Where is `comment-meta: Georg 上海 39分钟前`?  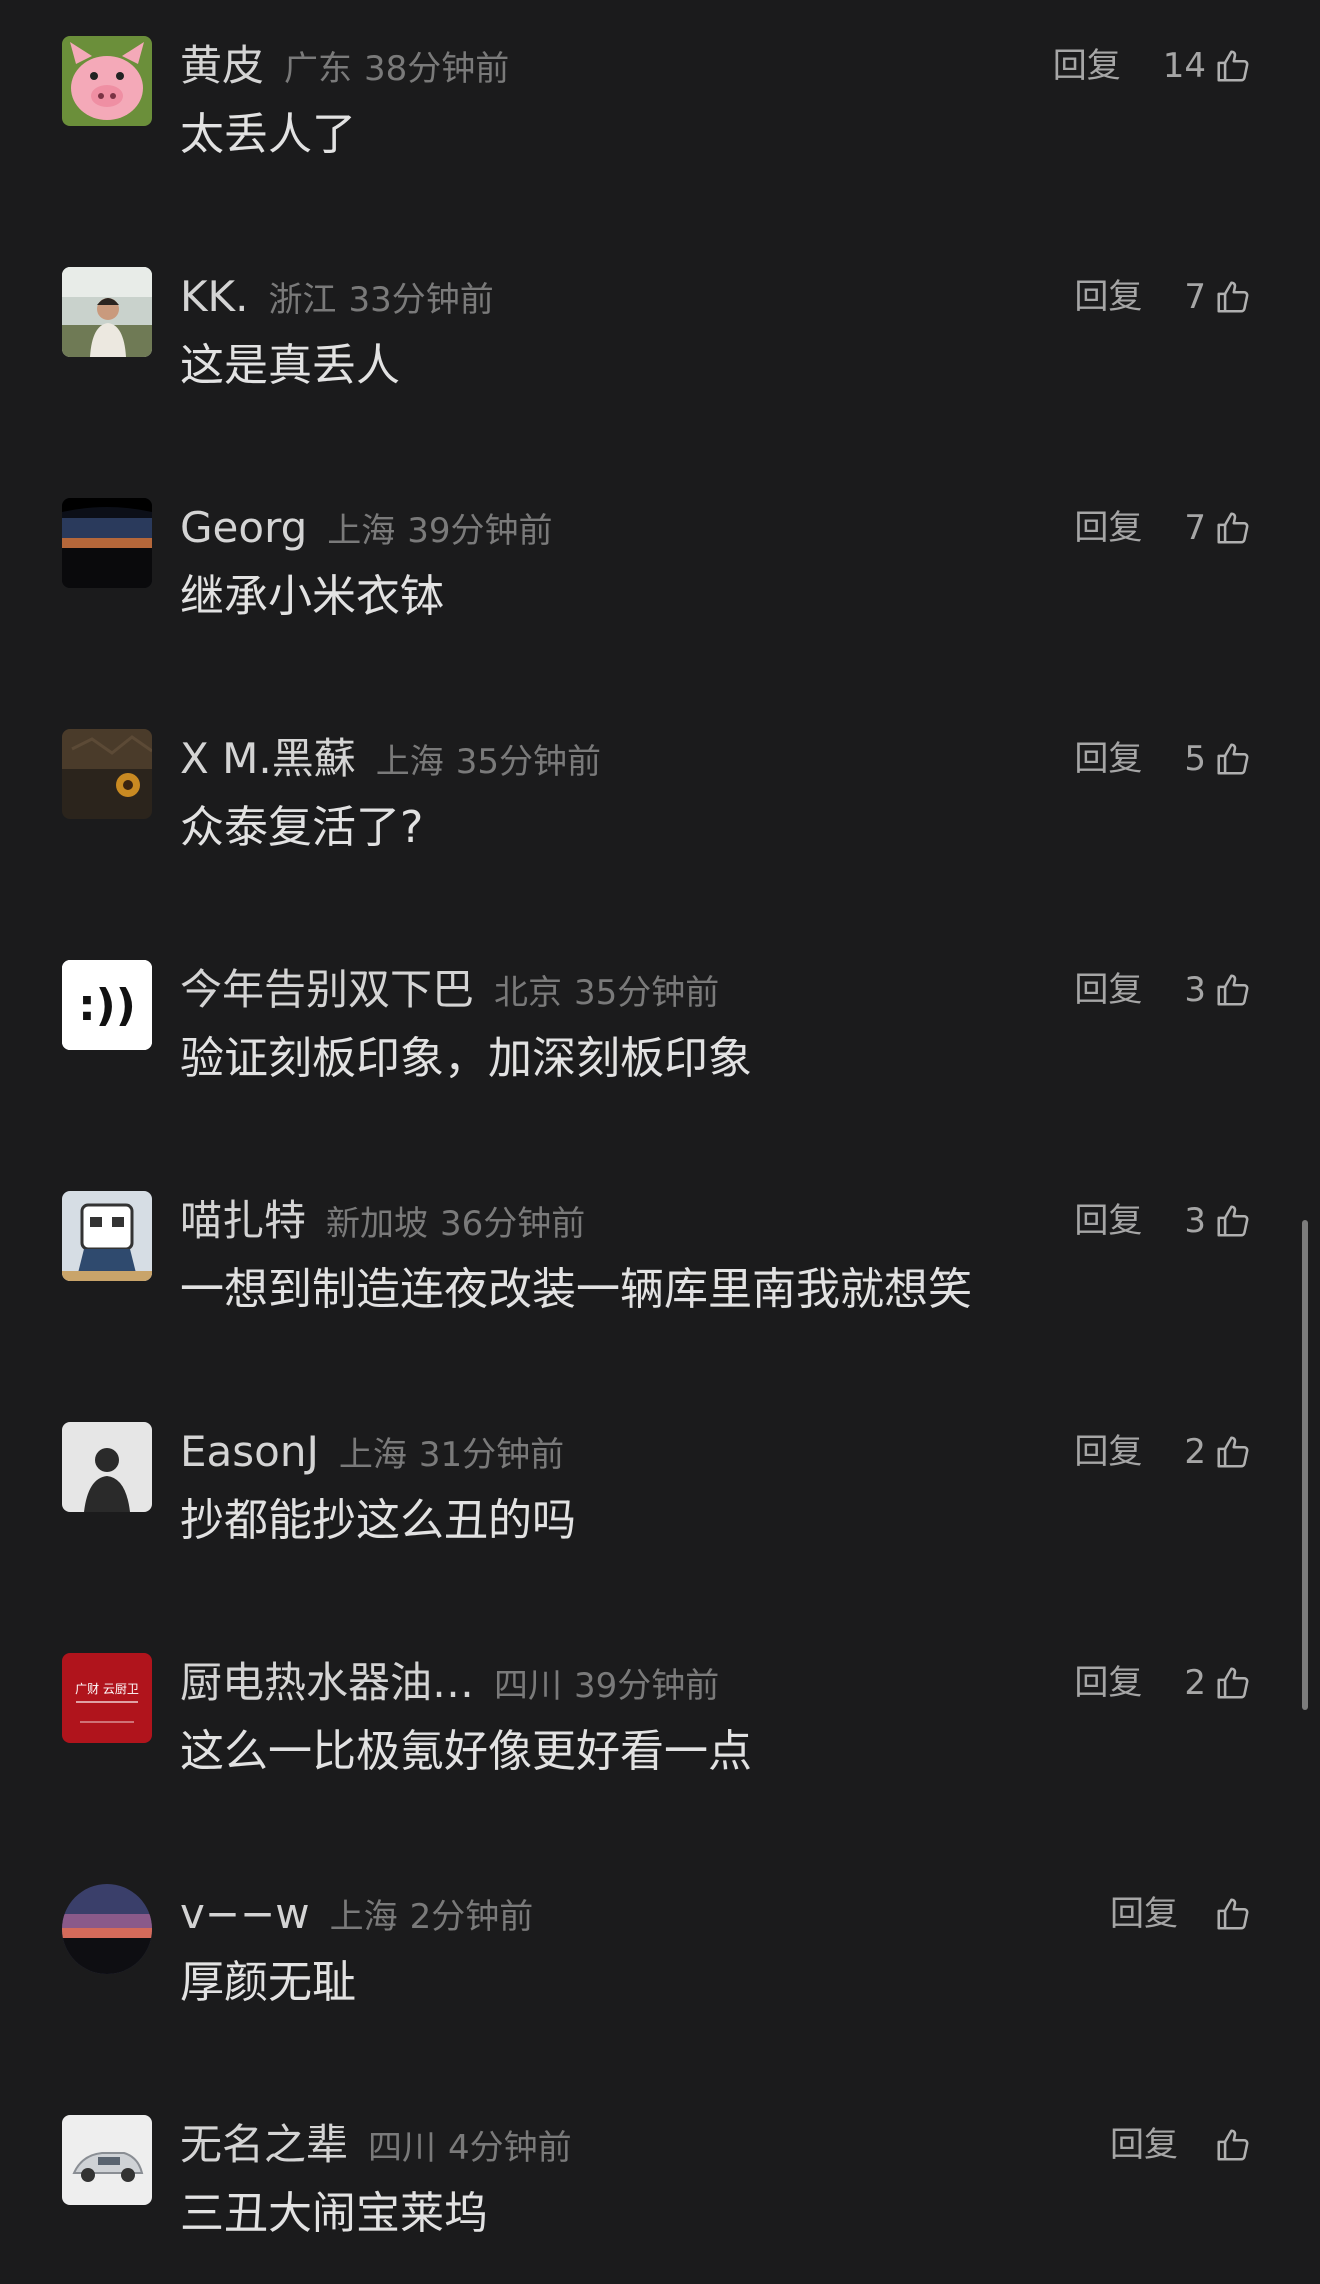
comment-meta: Georg 上海 39分钟前 is located at coordinates (366, 528).